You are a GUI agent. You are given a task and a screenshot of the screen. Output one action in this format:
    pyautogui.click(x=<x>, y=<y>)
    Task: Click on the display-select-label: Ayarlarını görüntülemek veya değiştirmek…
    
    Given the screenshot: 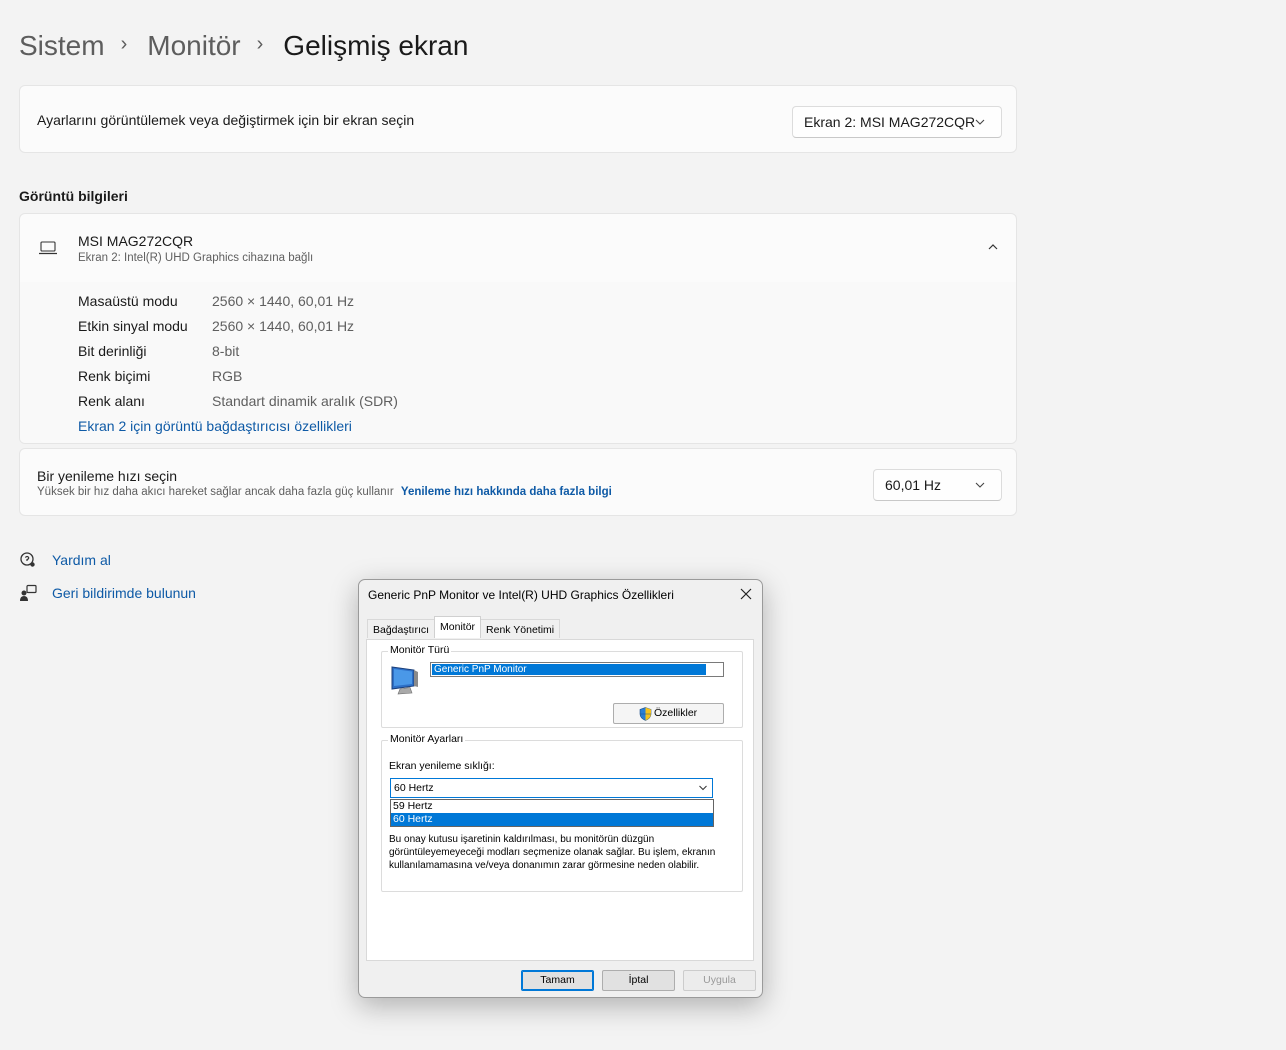 What is the action you would take?
    pyautogui.click(x=226, y=120)
    